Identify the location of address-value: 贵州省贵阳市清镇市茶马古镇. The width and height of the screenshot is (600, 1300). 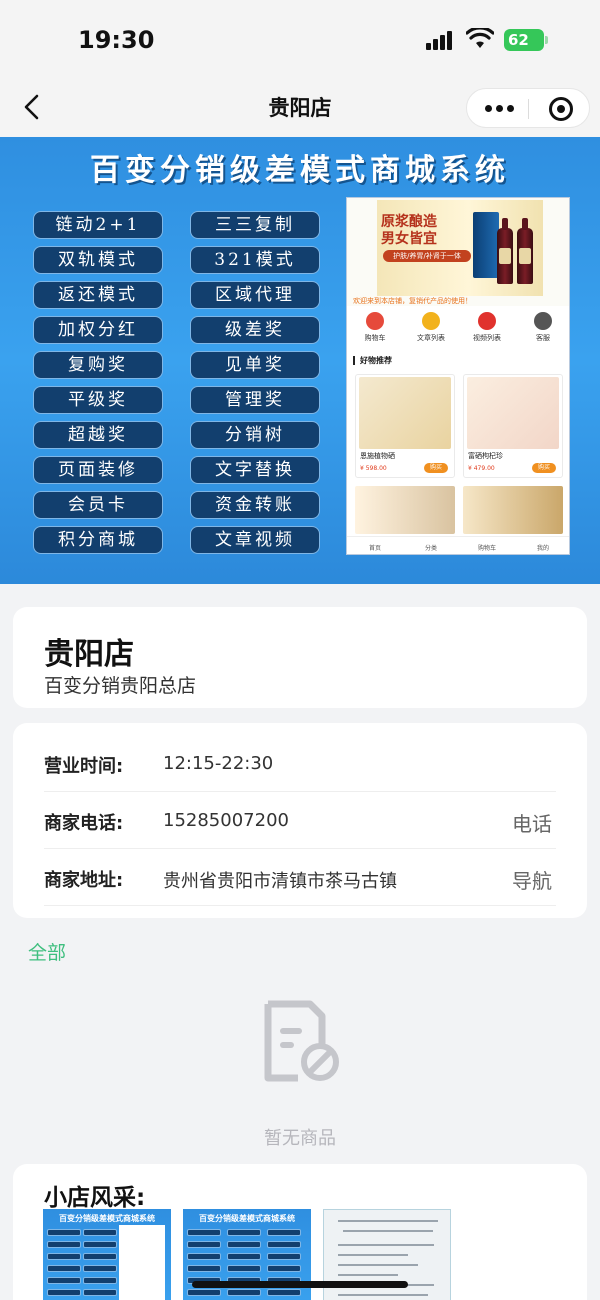
(280, 881).